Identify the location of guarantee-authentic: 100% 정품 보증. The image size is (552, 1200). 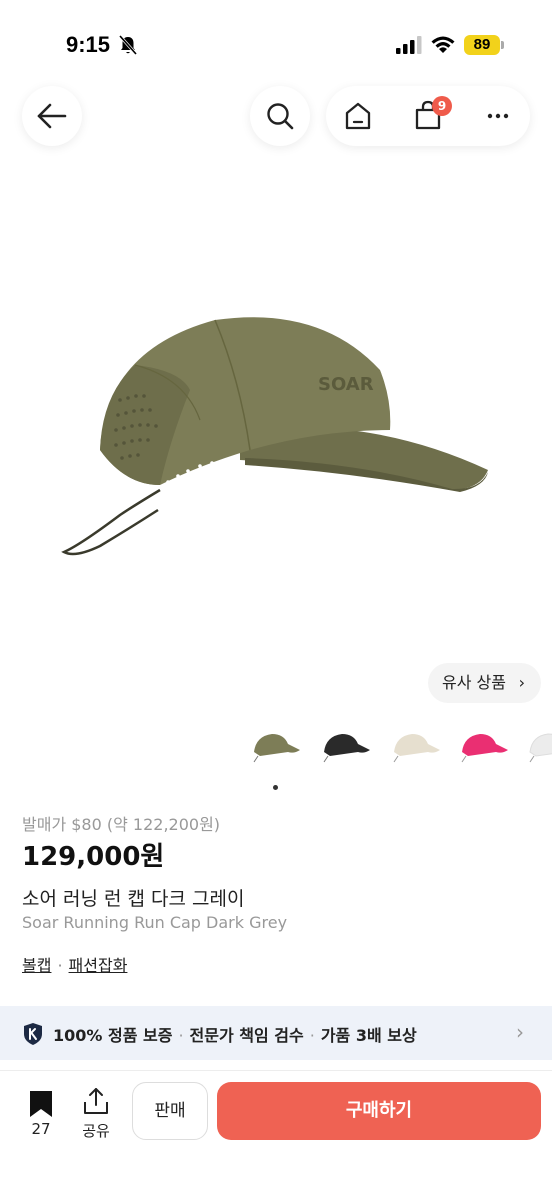
(113, 1035).